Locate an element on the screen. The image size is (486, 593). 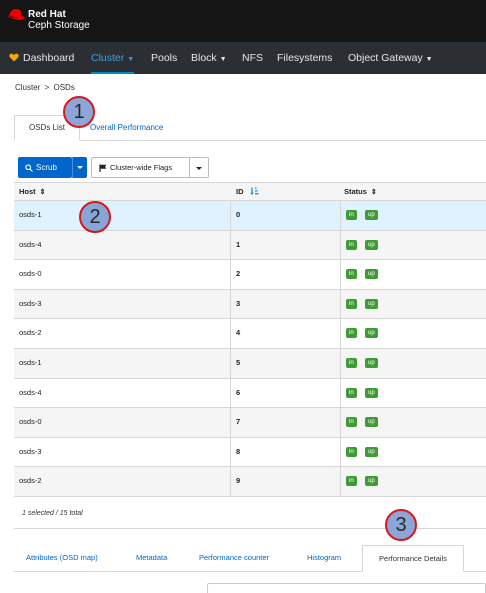
breadcrumb-current: OSDs is located at coordinates (64, 87).